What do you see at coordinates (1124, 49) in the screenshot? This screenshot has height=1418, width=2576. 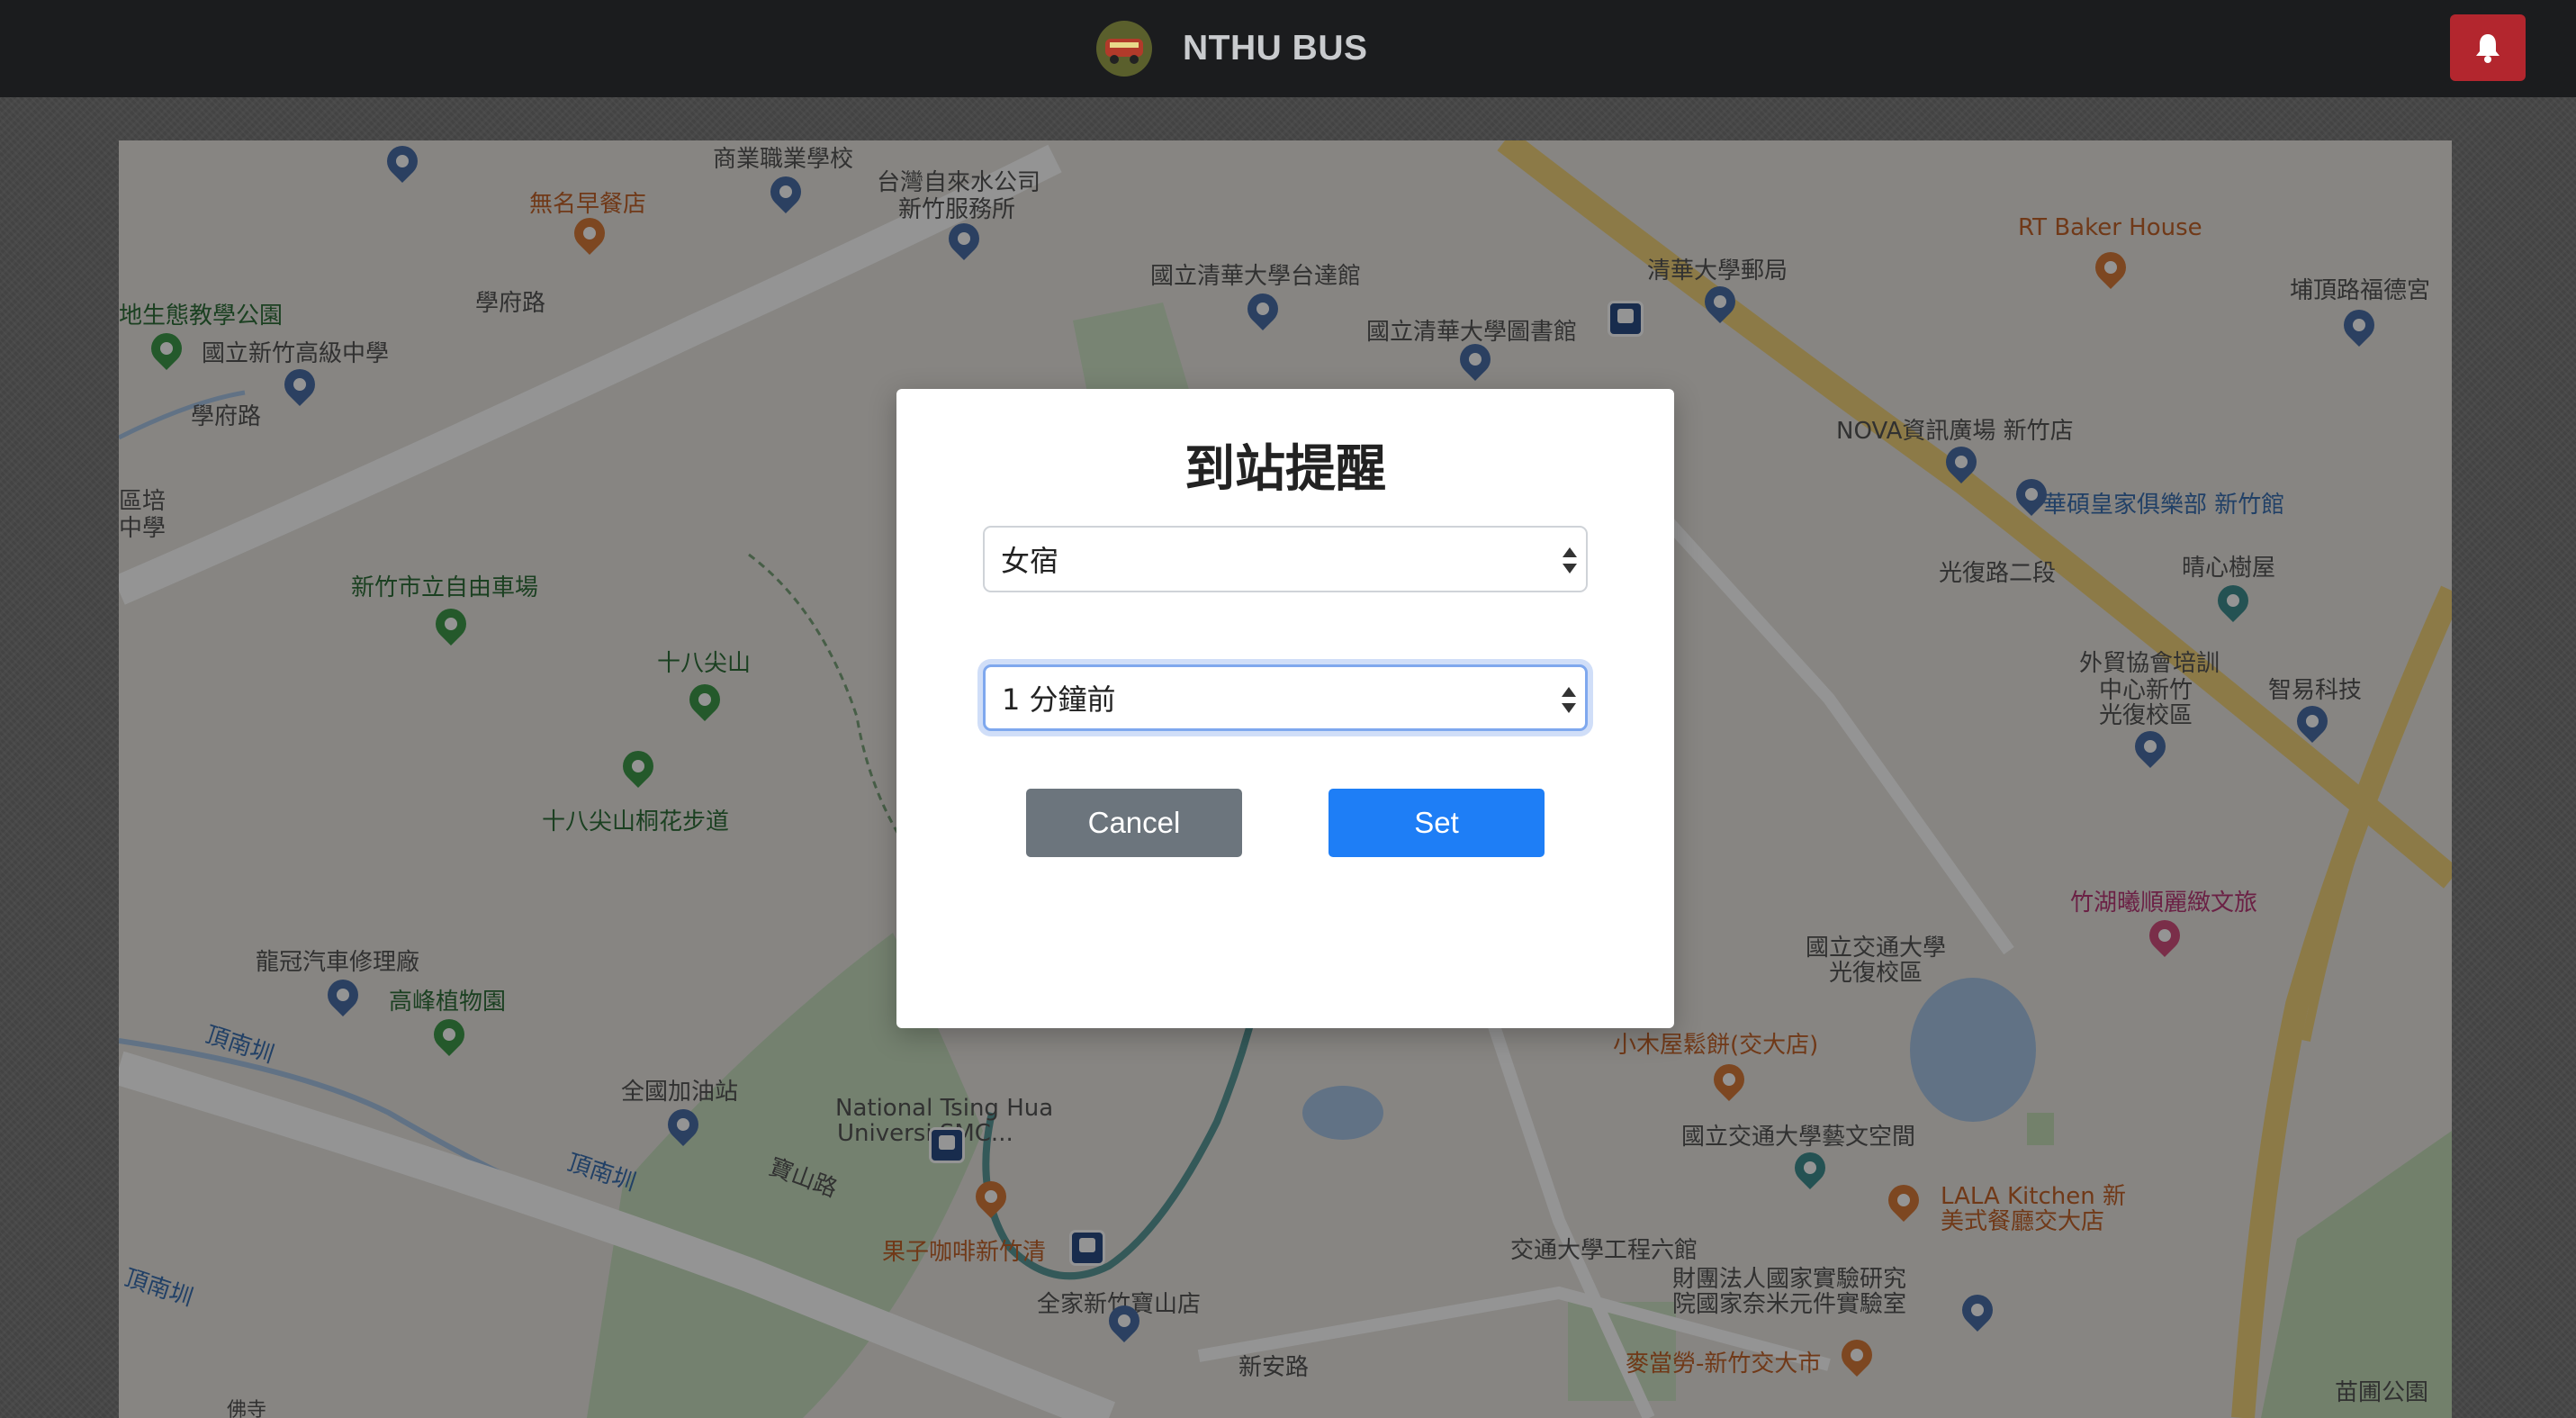 I see `bus-logo-icon` at bounding box center [1124, 49].